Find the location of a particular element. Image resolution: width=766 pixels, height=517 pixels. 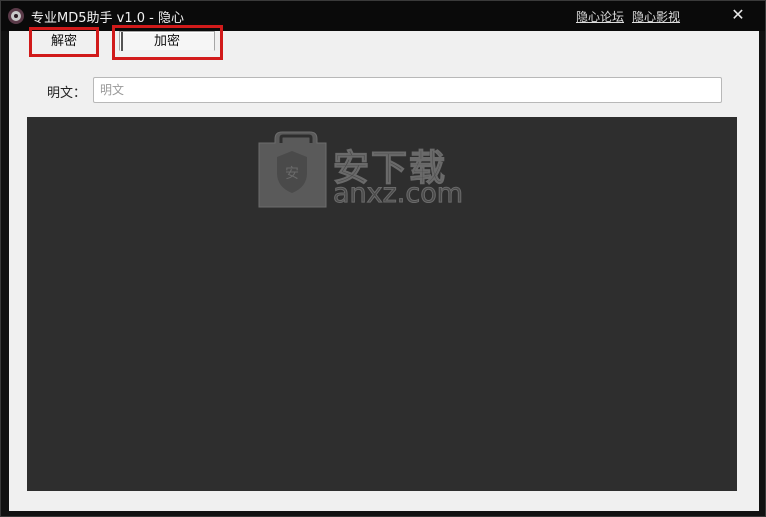

tab-encrypt-label: 加密 is located at coordinates (166, 41).